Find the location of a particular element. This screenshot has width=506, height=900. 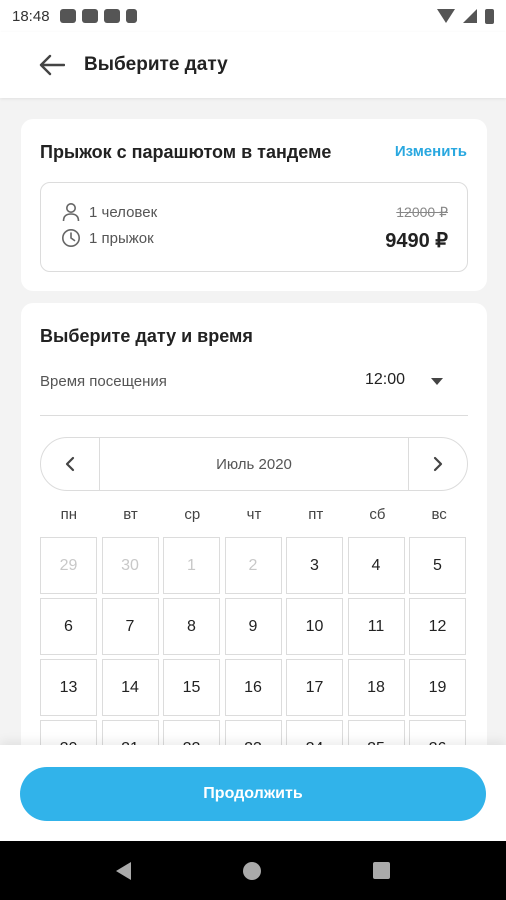

jumps-count: 1 прыжок is located at coordinates (121, 238).